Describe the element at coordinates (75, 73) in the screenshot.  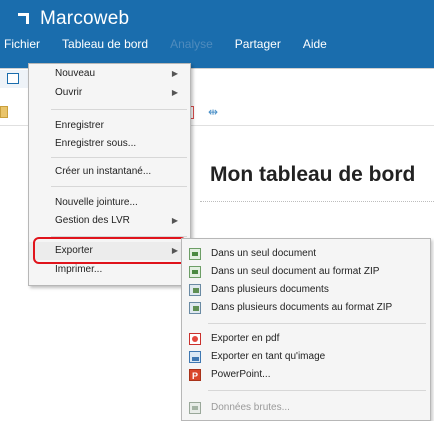
I see `menu-item-label: Nouveau` at that location.